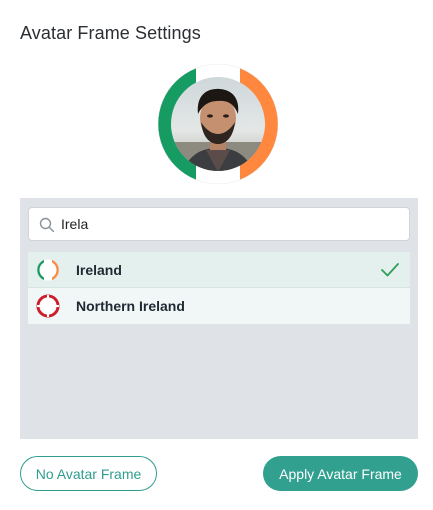 The height and width of the screenshot is (510, 433). Describe the element at coordinates (110, 33) in the screenshot. I see `dialog-title: Avatar Frame Settings` at that location.